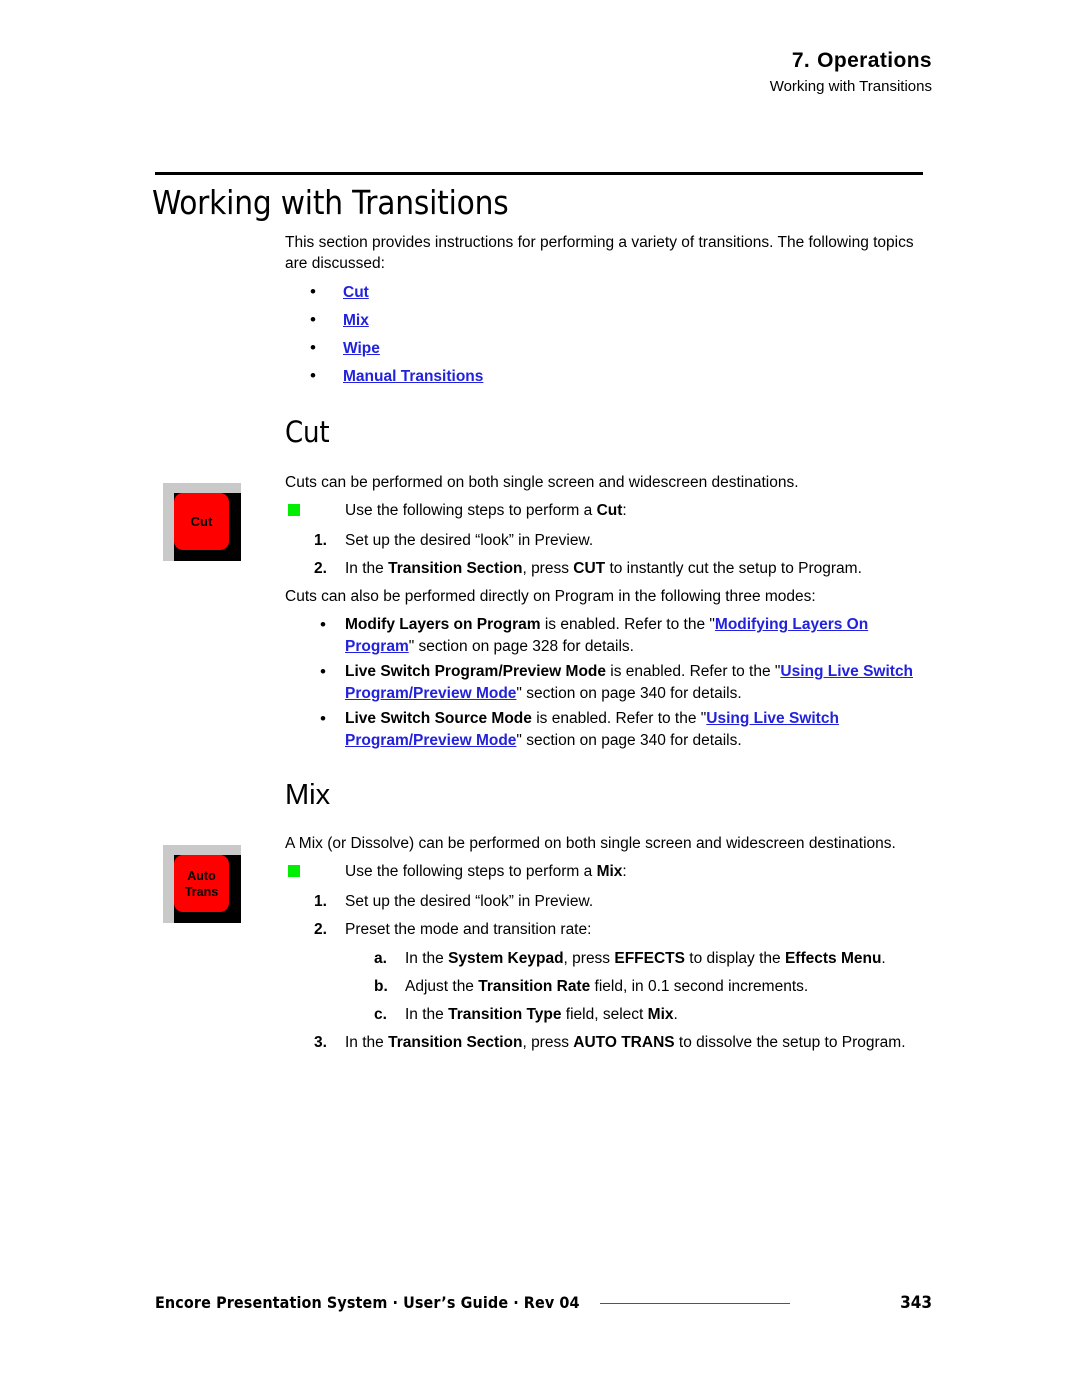 The image size is (1080, 1397). What do you see at coordinates (610, 376) in the screenshot?
I see `list-item: • Manual Transitions` at bounding box center [610, 376].